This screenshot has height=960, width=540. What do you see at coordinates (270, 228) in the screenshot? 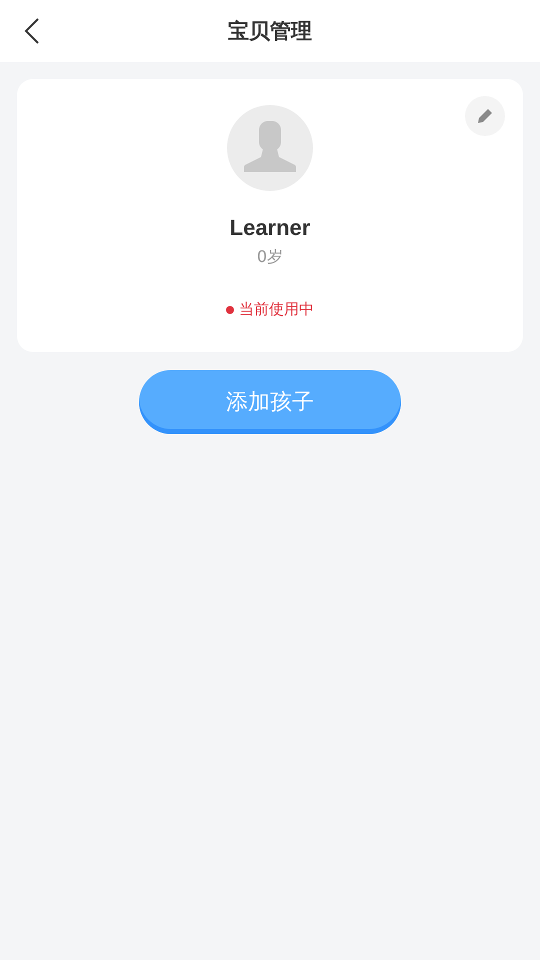
I see `child-name: Learner` at bounding box center [270, 228].